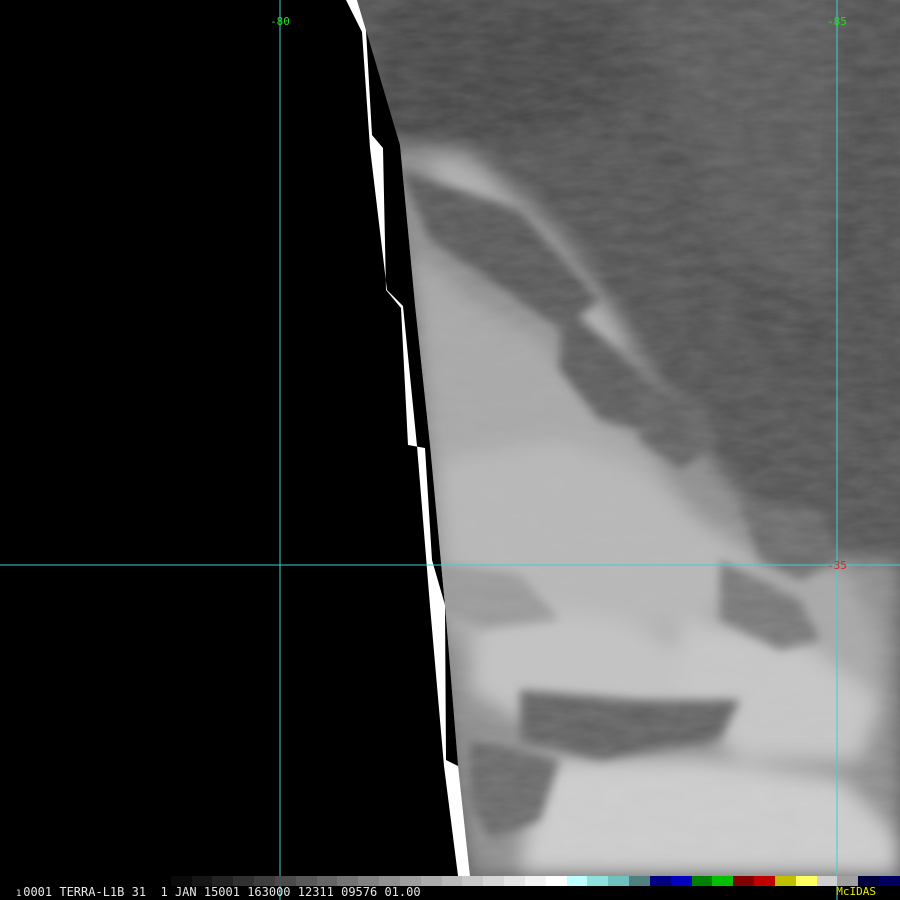  What do you see at coordinates (856, 891) in the screenshot?
I see `mcidas-brand-label: McIDAS` at bounding box center [856, 891].